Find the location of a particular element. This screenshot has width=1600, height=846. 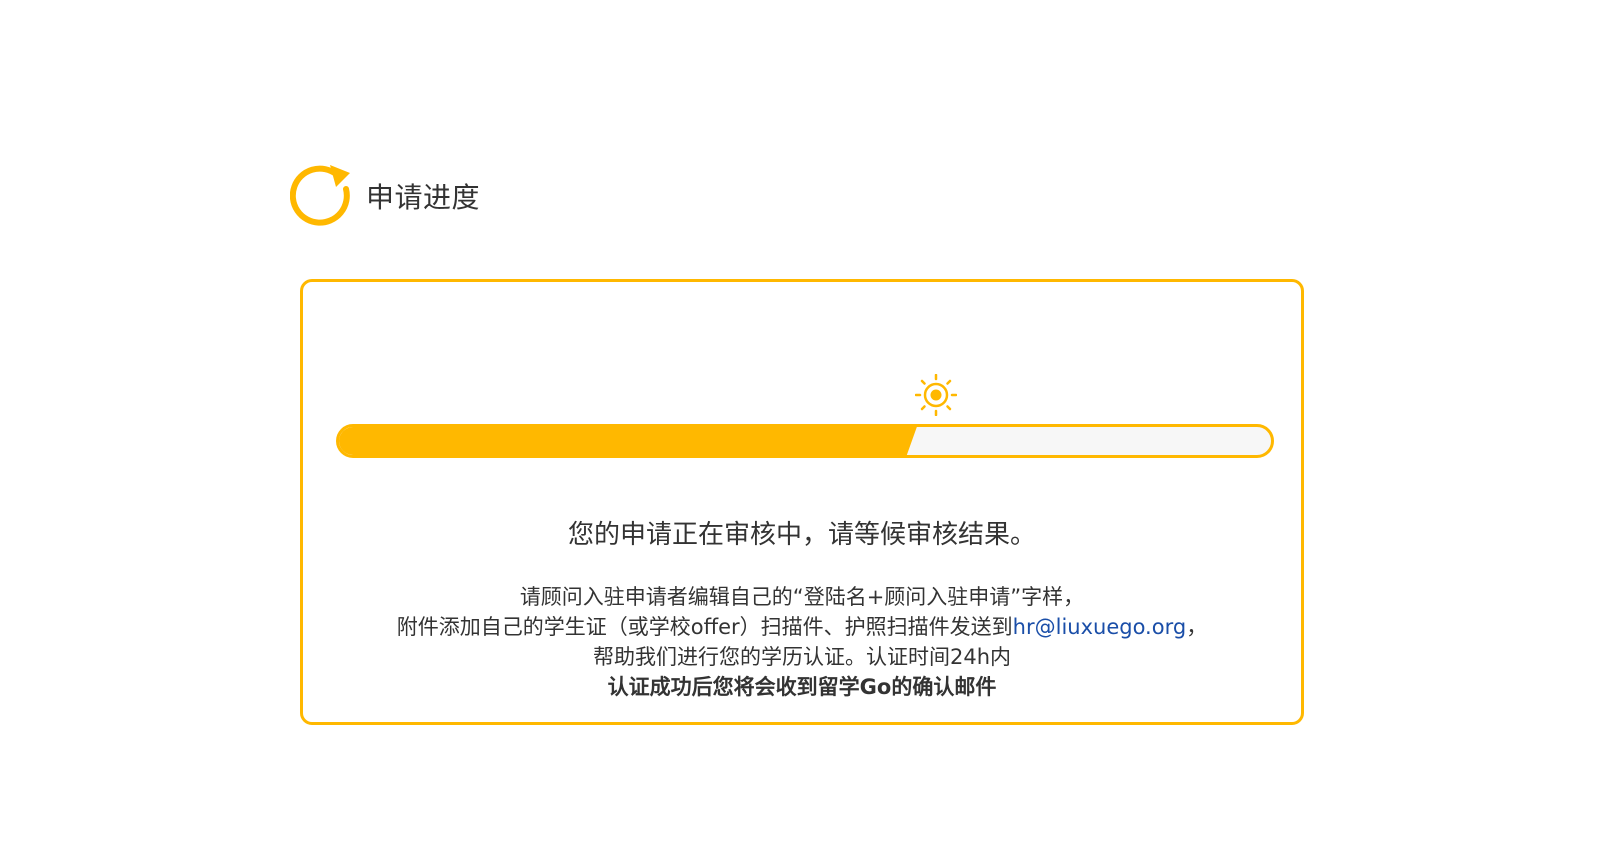

instruction-line-2-suffix: ， is located at coordinates (1197, 627).